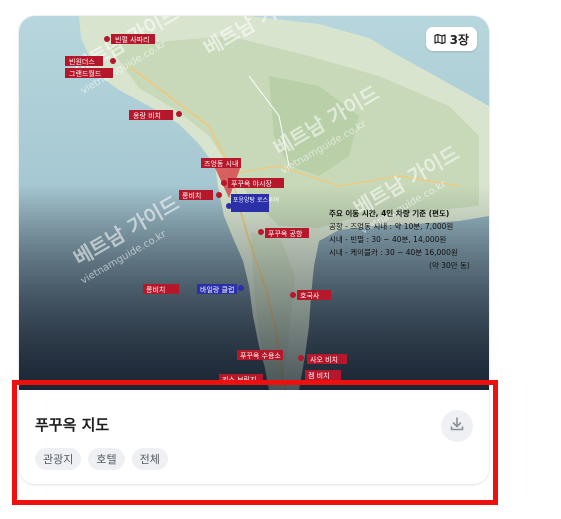 The image size is (561, 519). I want to click on tag-attractions: 관광지, so click(58, 459).